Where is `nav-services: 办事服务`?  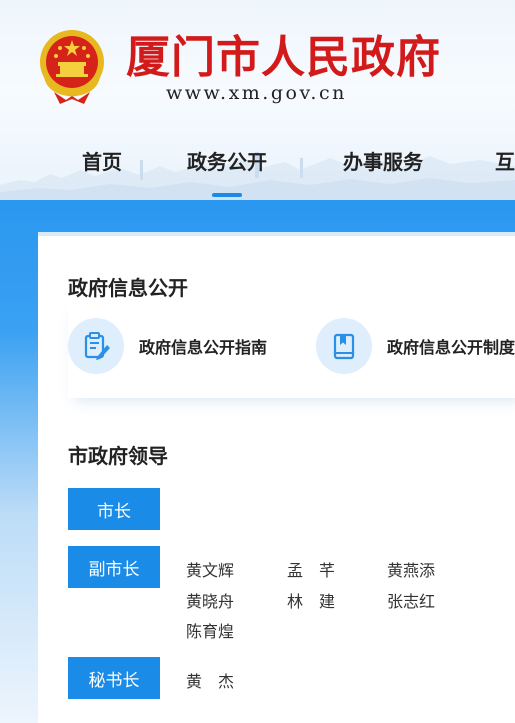 nav-services: 办事服务 is located at coordinates (383, 160).